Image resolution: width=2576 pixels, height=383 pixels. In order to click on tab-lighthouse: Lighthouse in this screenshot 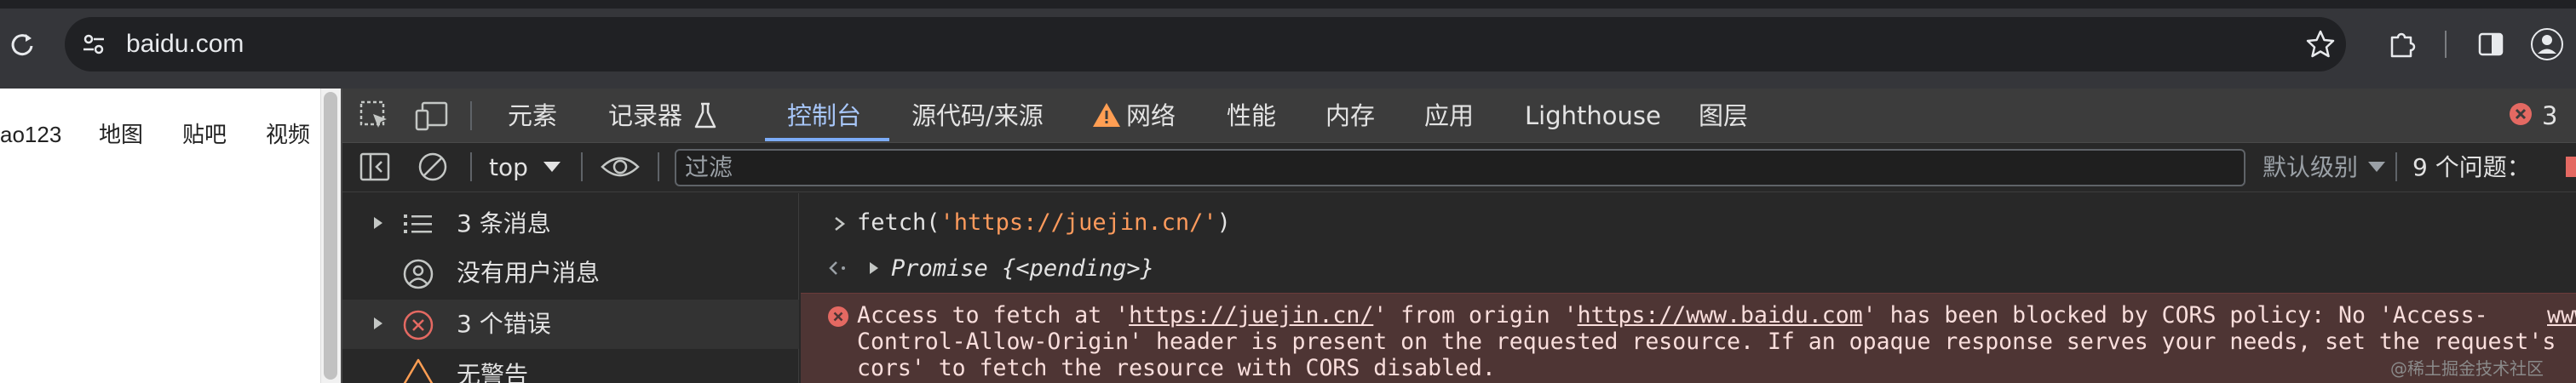, I will do `click(1593, 116)`.